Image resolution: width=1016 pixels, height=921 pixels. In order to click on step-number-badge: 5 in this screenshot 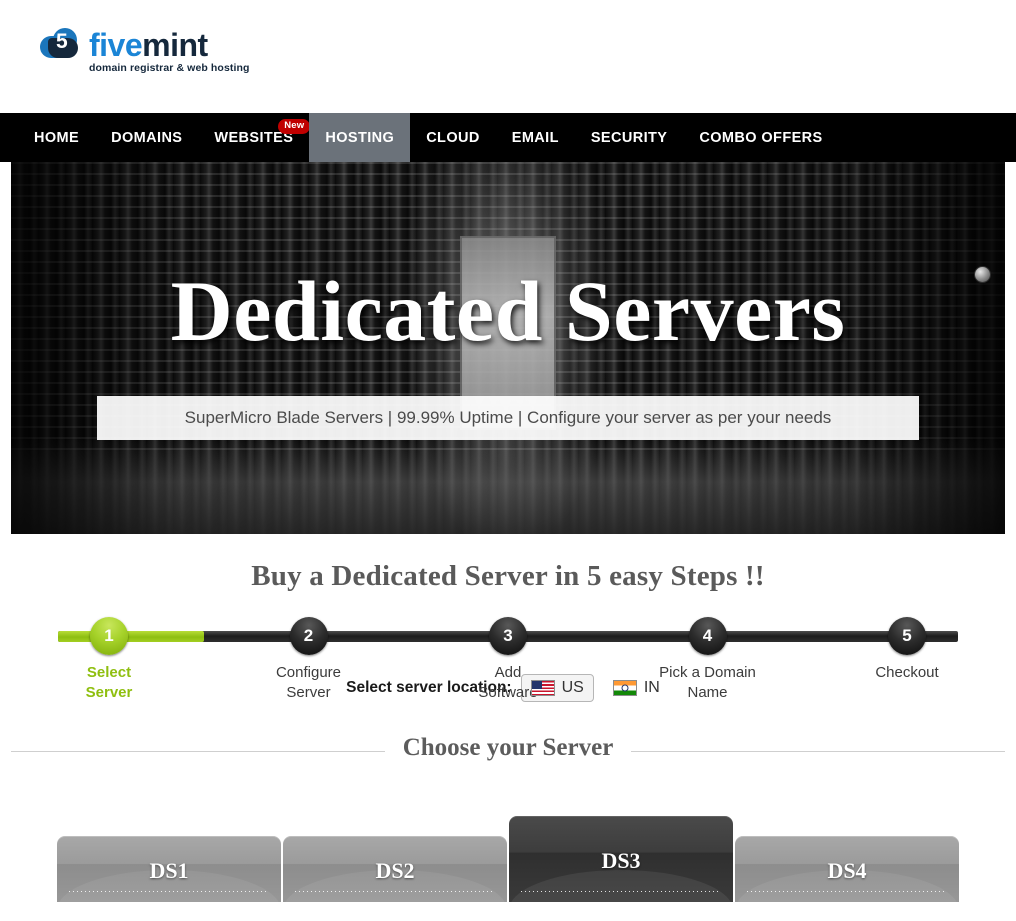, I will do `click(907, 636)`.